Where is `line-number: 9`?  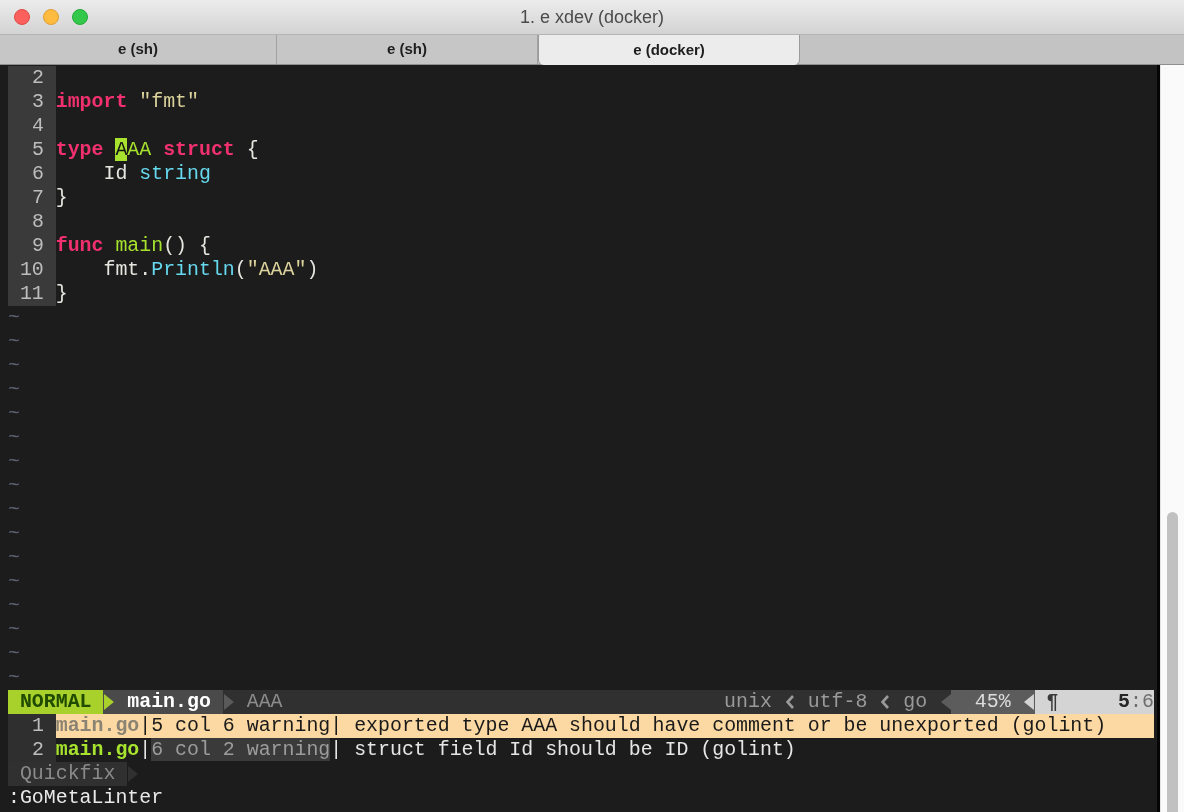
line-number: 9 is located at coordinates (32, 246).